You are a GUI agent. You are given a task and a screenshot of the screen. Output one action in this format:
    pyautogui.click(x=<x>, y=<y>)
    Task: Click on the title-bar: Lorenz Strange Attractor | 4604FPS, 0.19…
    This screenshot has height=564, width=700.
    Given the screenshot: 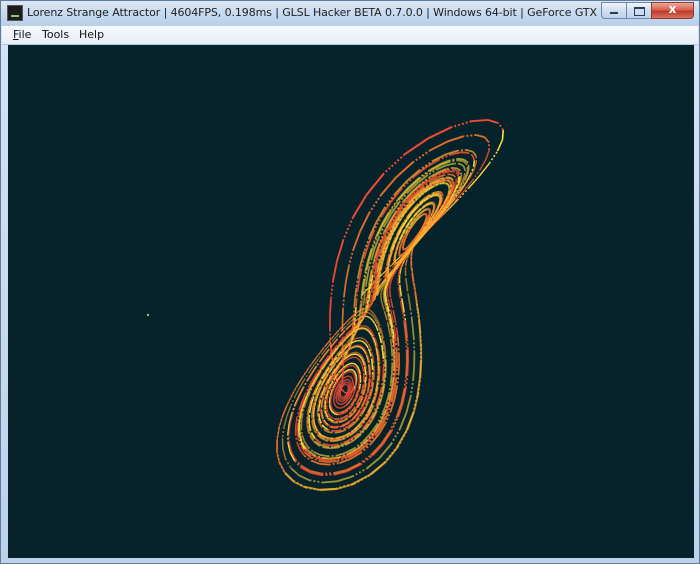 What is the action you would take?
    pyautogui.click(x=350, y=13)
    